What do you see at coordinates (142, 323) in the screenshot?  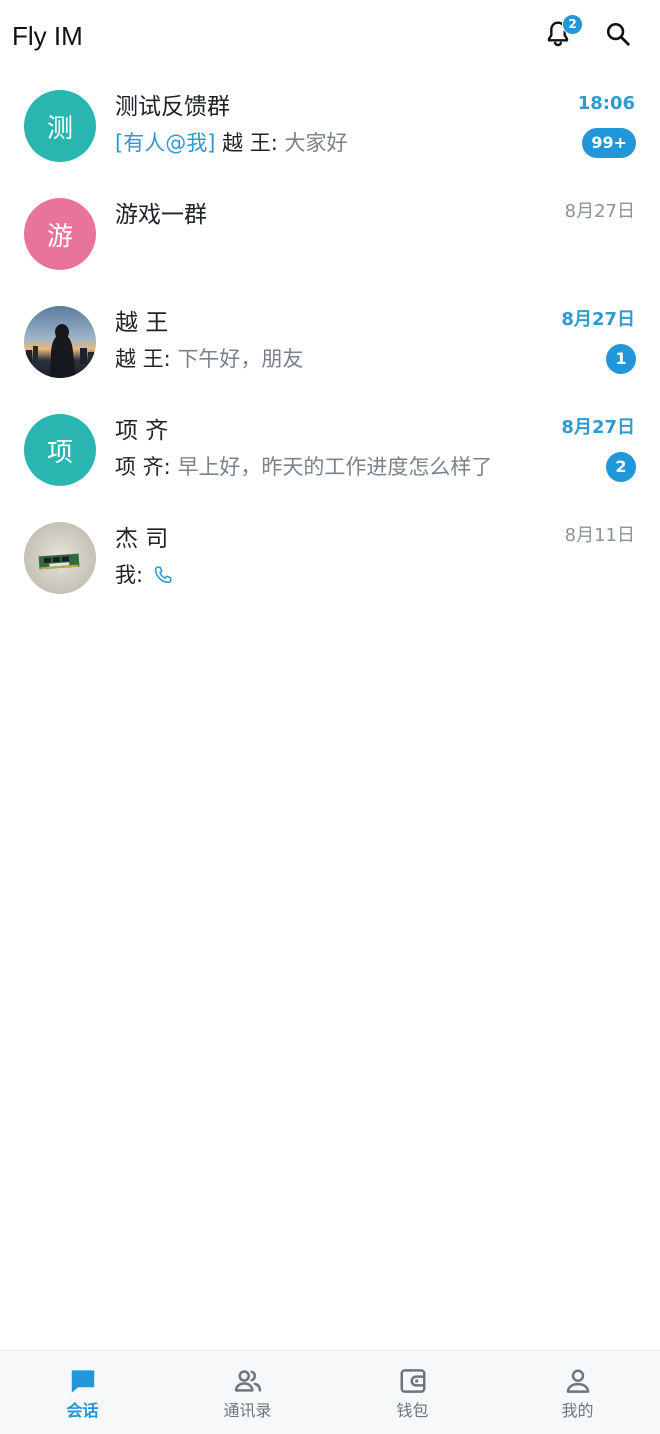 I see `conversation-name: 越 王` at bounding box center [142, 323].